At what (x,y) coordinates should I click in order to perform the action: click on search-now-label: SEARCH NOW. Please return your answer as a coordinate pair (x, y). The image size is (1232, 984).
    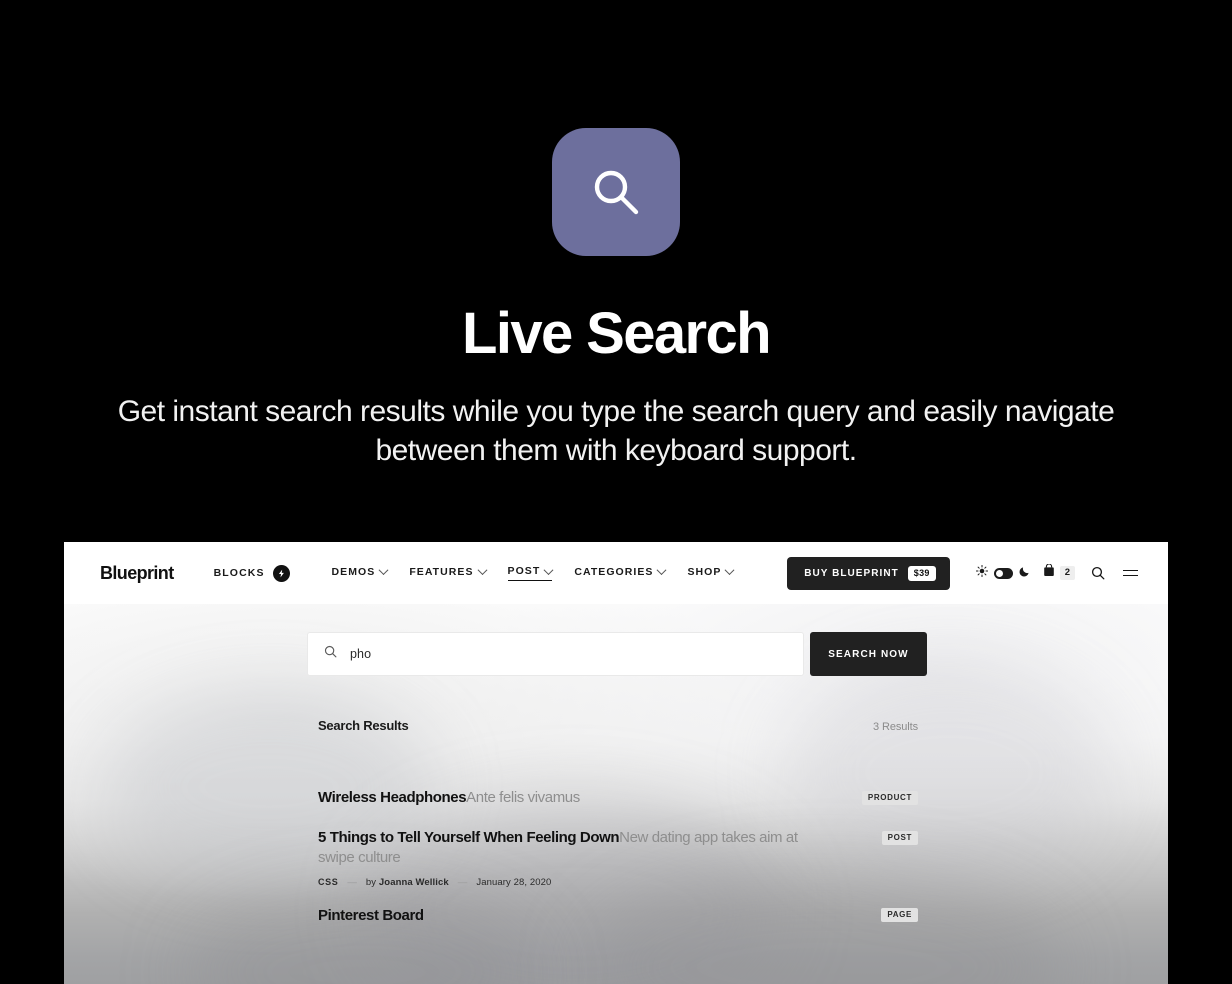
    Looking at the image, I should click on (868, 654).